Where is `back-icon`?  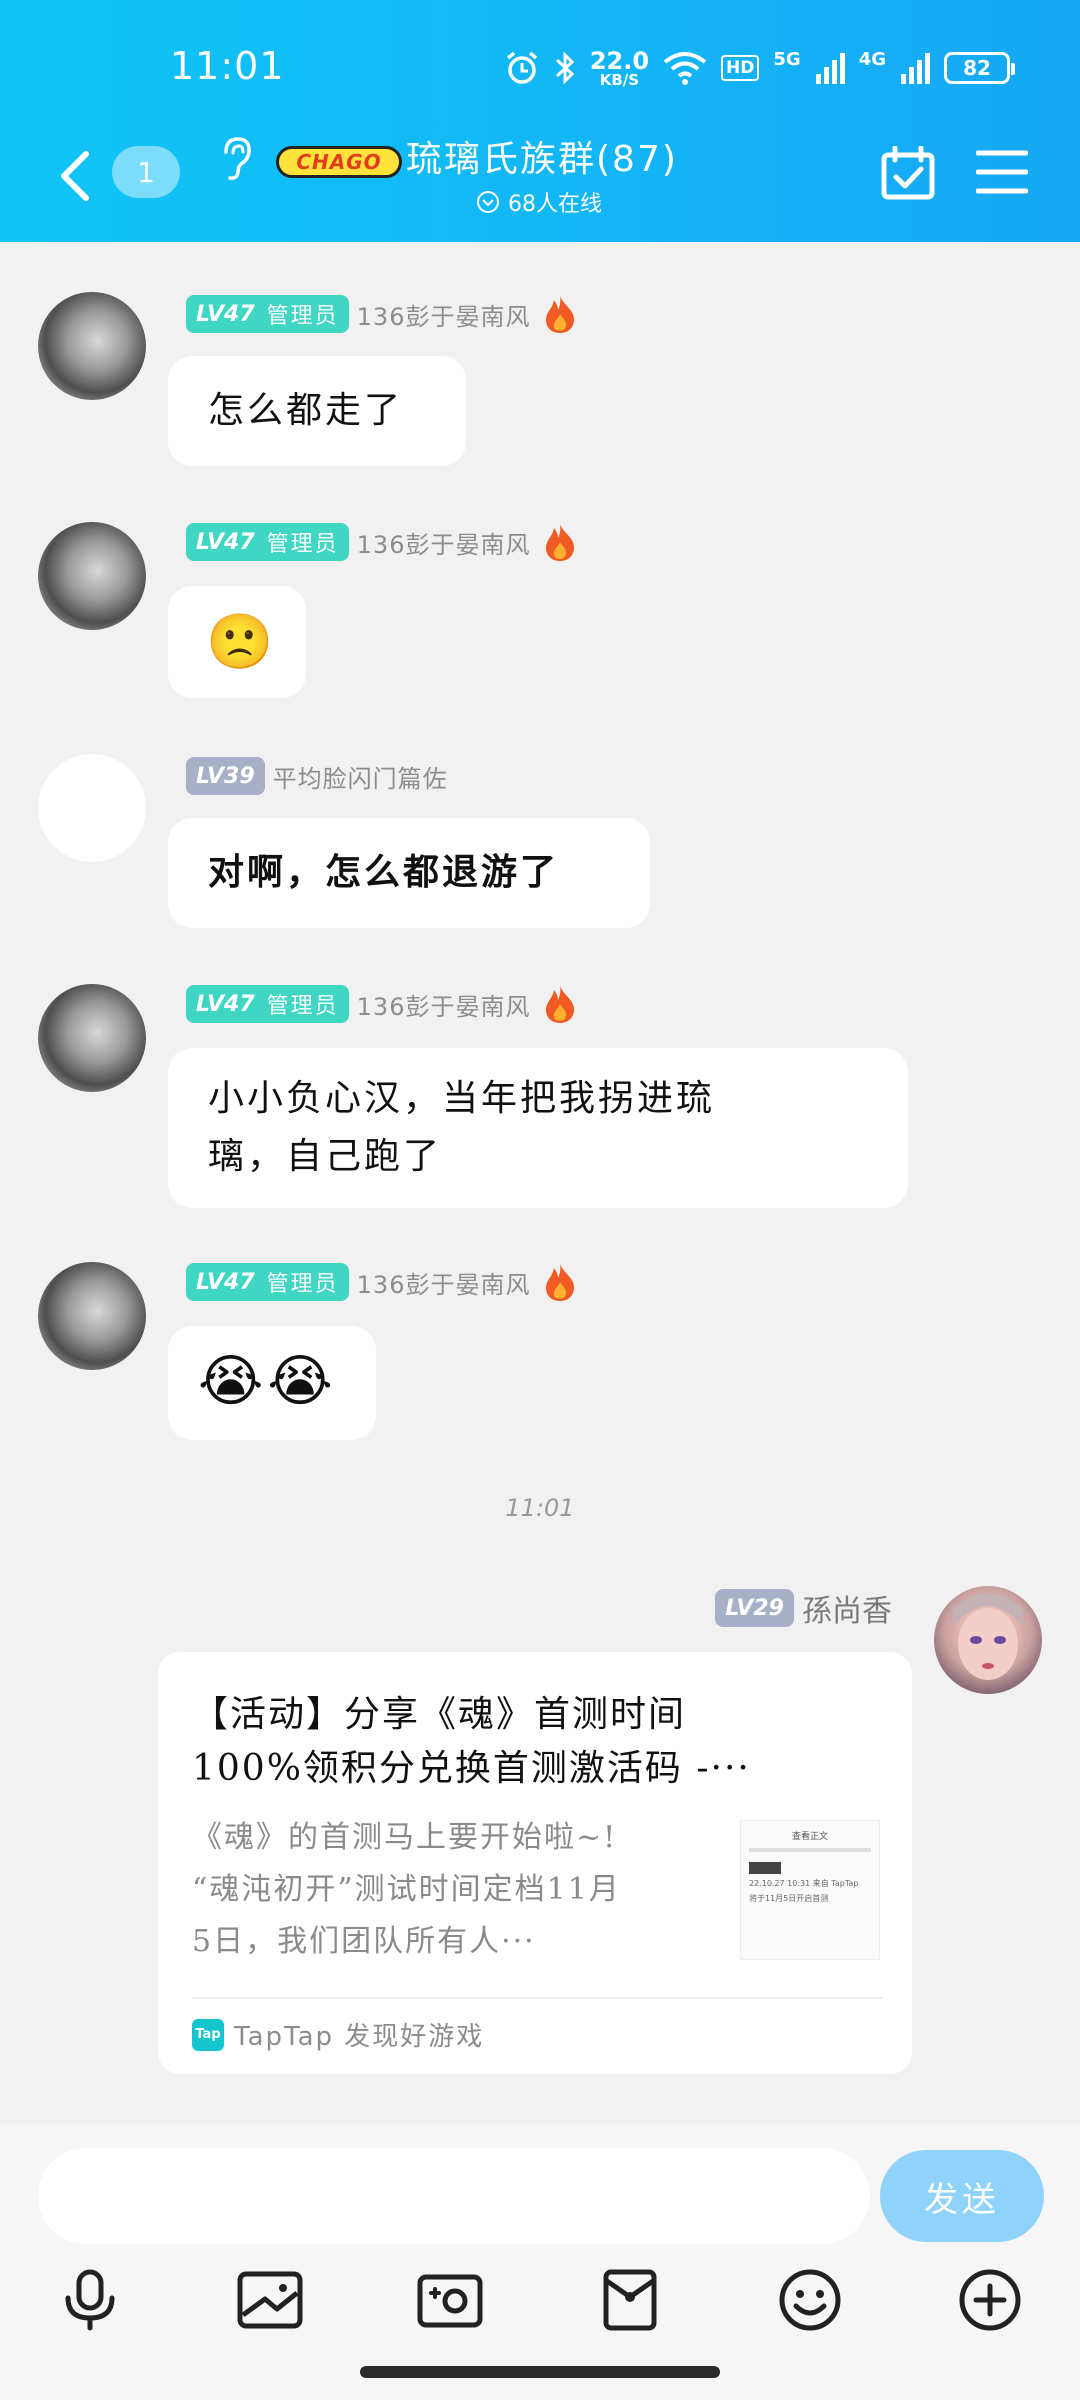
back-icon is located at coordinates (74, 176).